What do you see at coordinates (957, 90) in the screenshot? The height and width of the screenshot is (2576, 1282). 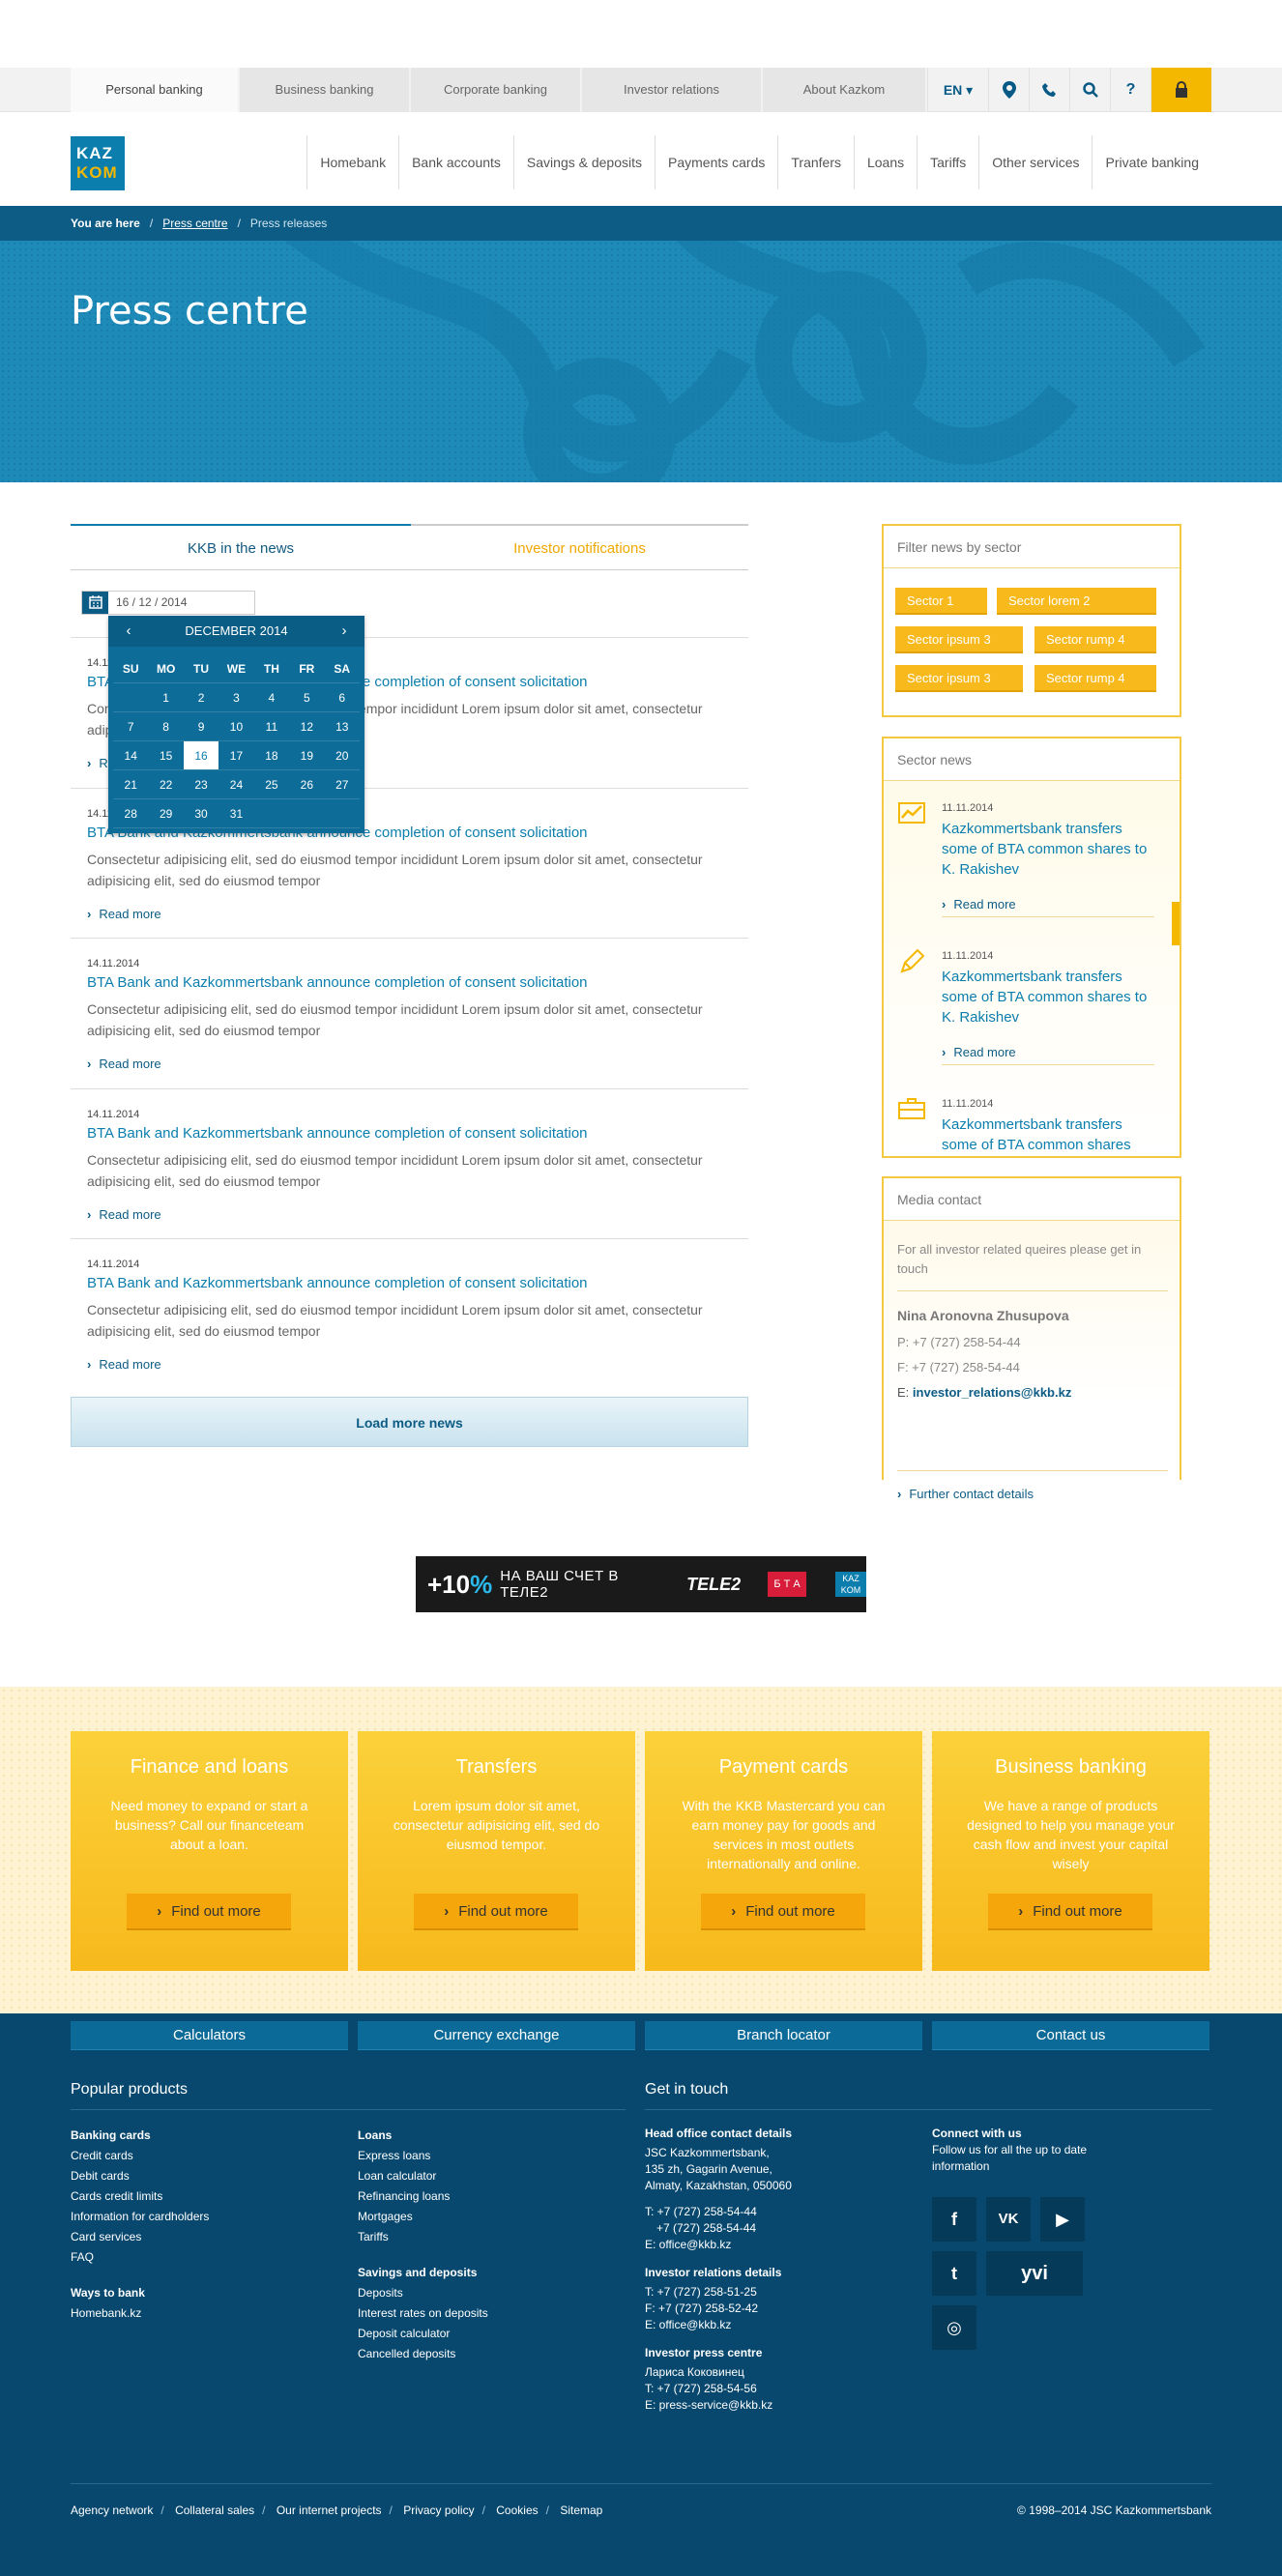 I see `language-select: EN ▾` at bounding box center [957, 90].